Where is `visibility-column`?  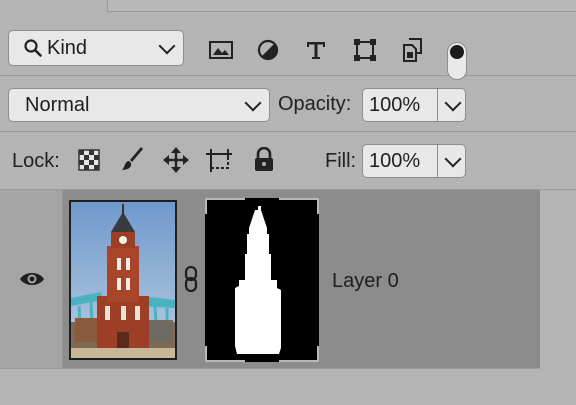
visibility-column is located at coordinates (31, 279).